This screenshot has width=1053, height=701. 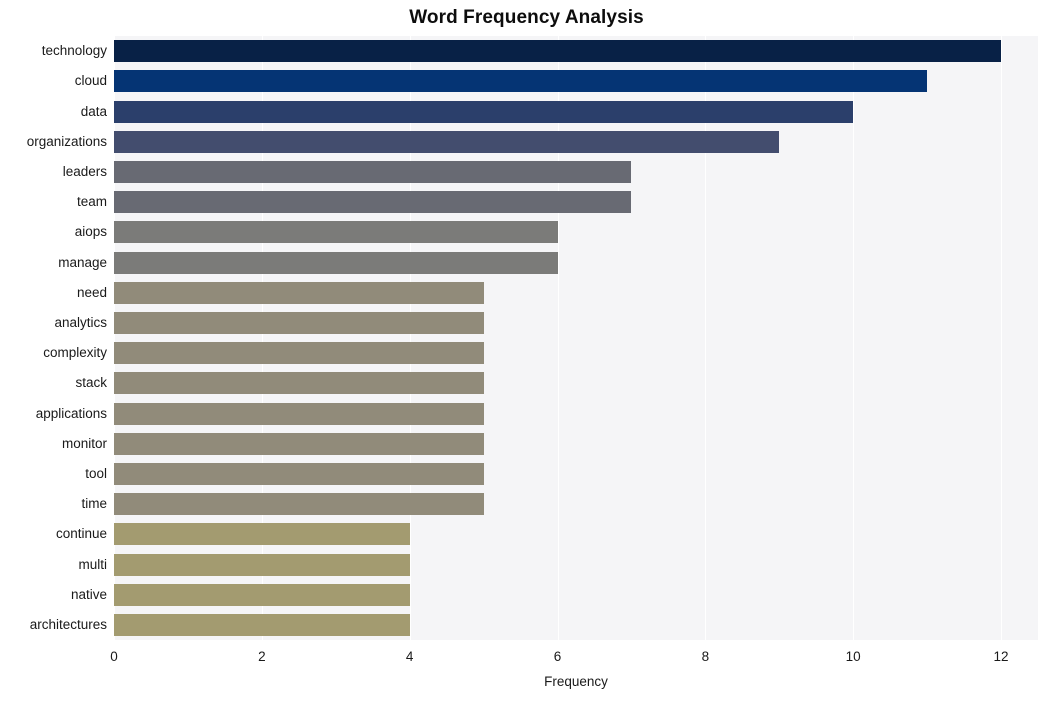 I want to click on y-axis-tick-label: data, so click(x=93, y=111).